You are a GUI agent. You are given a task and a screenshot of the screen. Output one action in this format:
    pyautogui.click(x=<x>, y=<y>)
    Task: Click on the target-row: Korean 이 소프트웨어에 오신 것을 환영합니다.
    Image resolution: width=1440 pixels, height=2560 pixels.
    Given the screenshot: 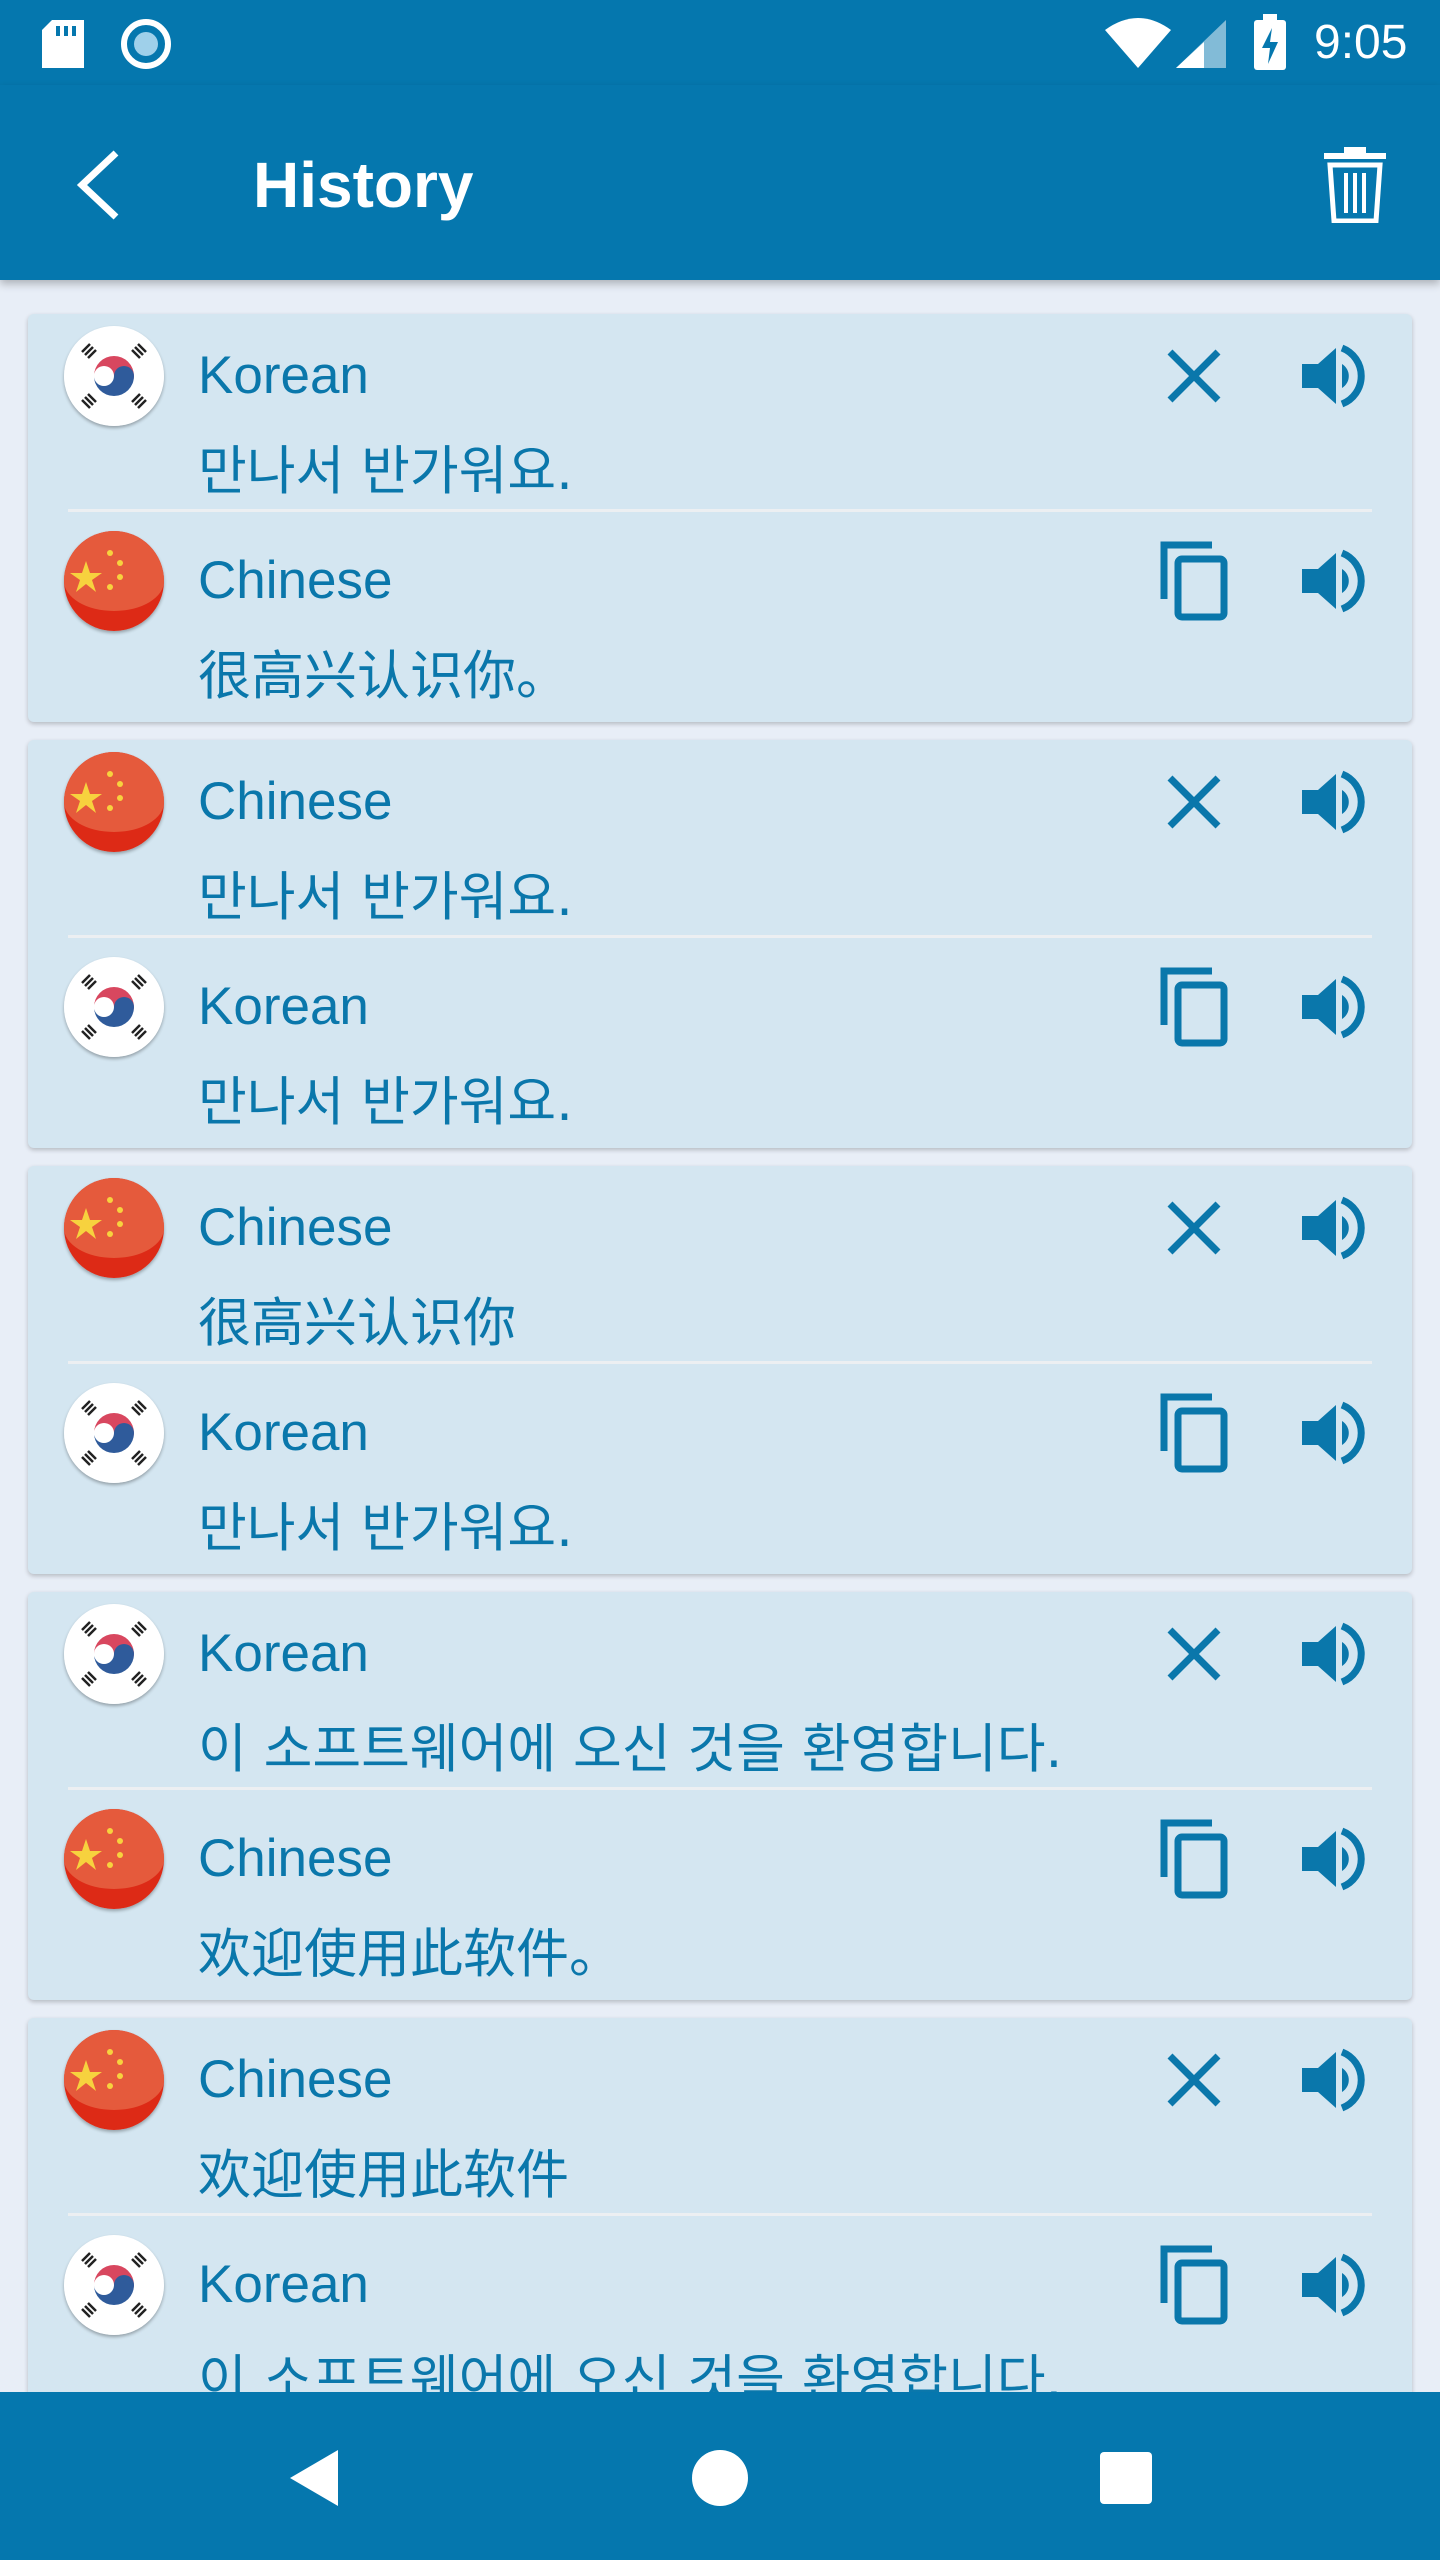 What is the action you would take?
    pyautogui.click(x=720, y=2307)
    